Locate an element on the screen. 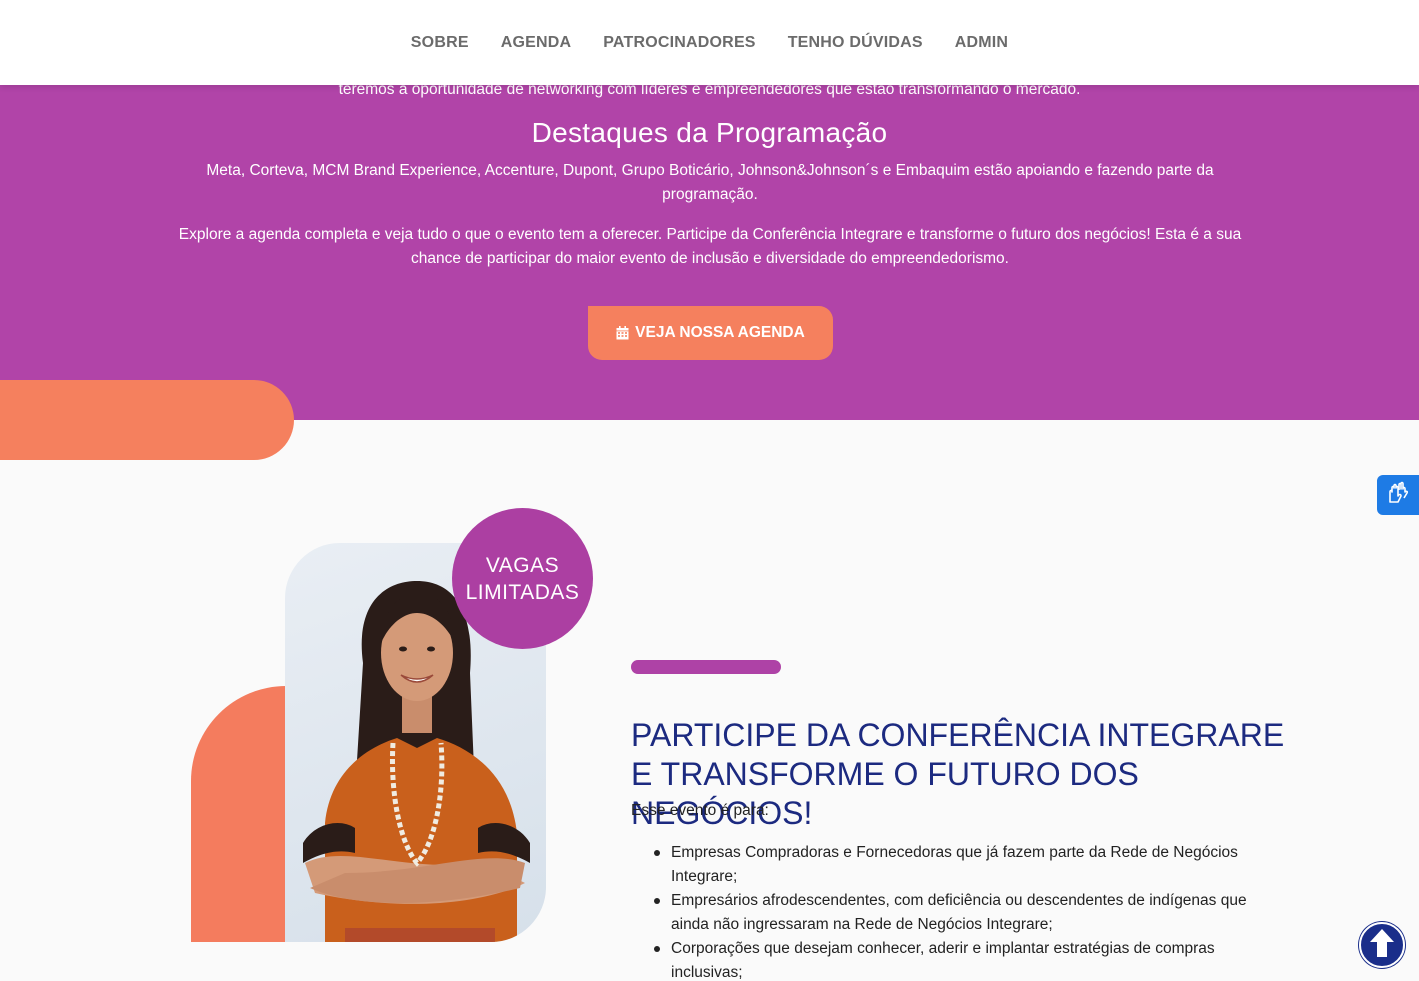 This screenshot has width=1419, height=981. section-intro: Esse evento é para: is located at coordinates (700, 810).